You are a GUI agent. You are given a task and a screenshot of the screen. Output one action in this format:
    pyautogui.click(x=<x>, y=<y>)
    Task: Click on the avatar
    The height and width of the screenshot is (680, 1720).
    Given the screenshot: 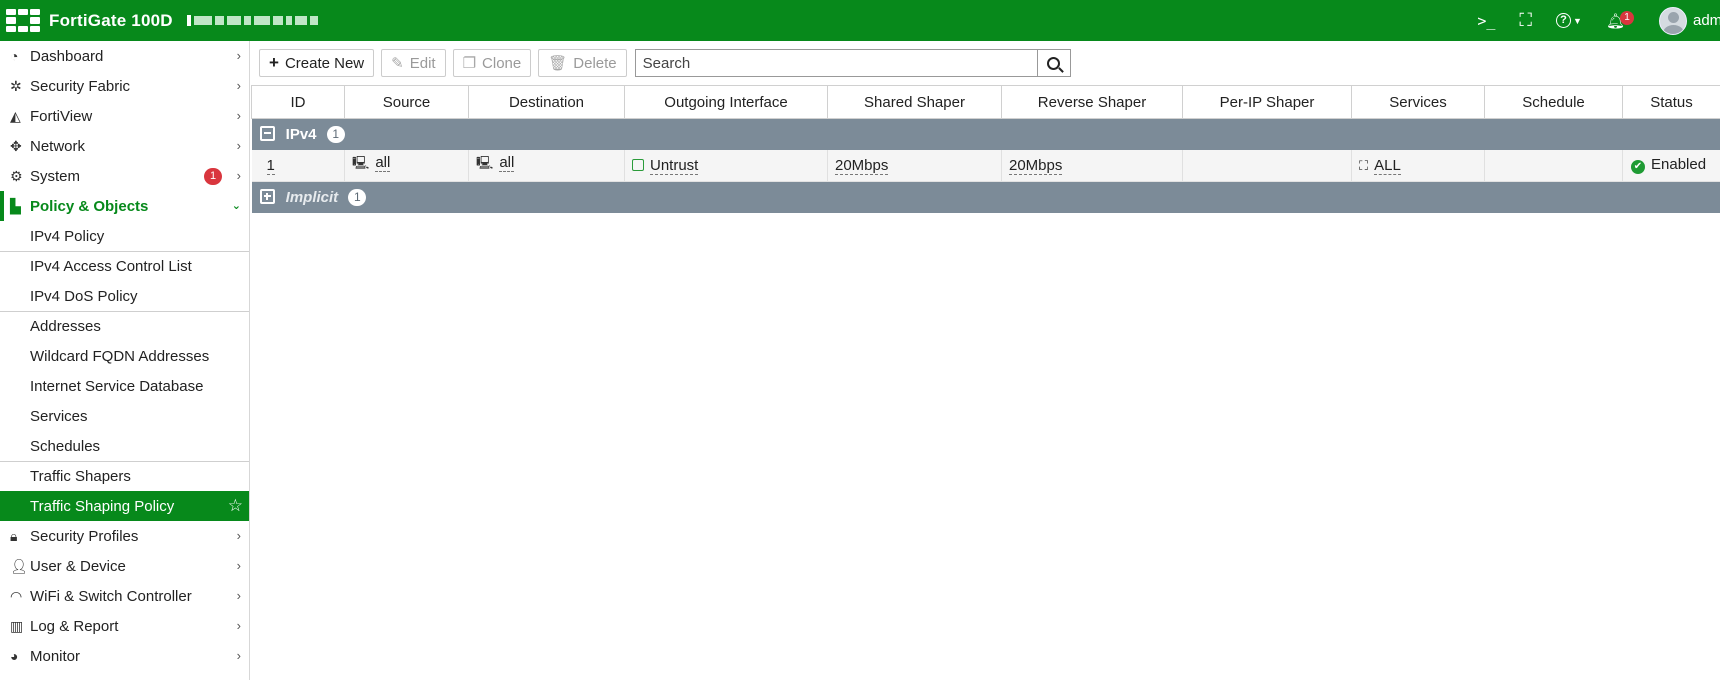 What is the action you would take?
    pyautogui.click(x=1673, y=20)
    